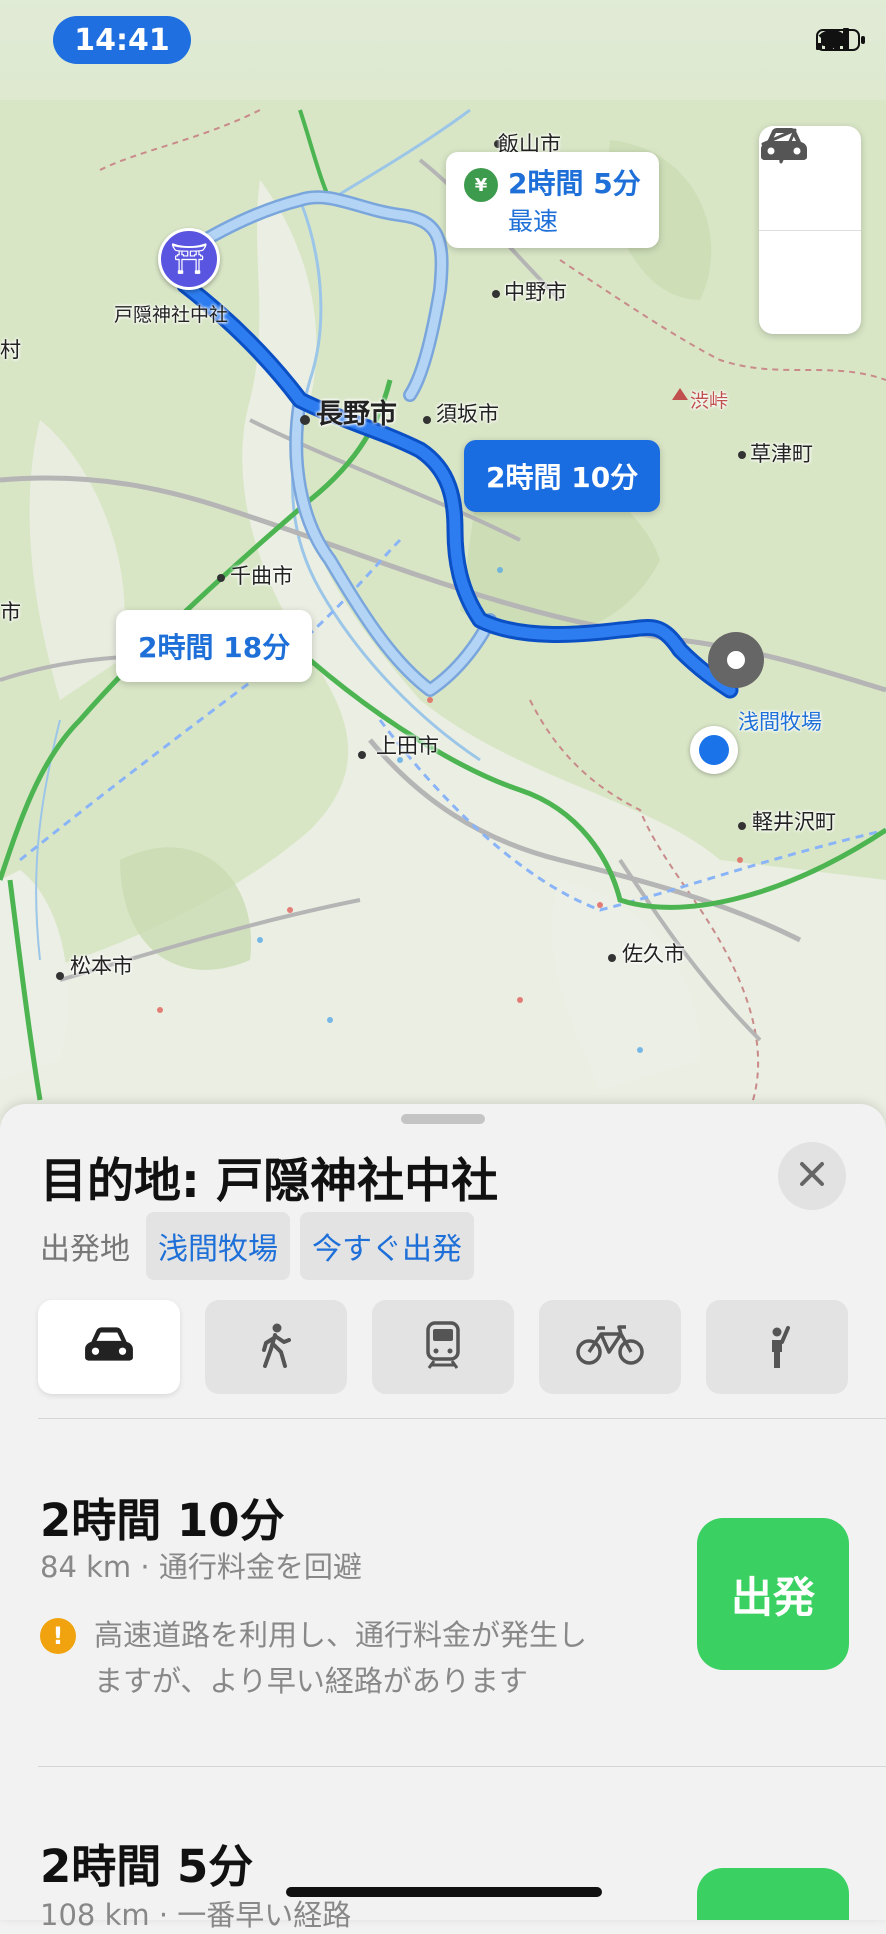 The width and height of the screenshot is (886, 1934). I want to click on close-icon, so click(812, 1176).